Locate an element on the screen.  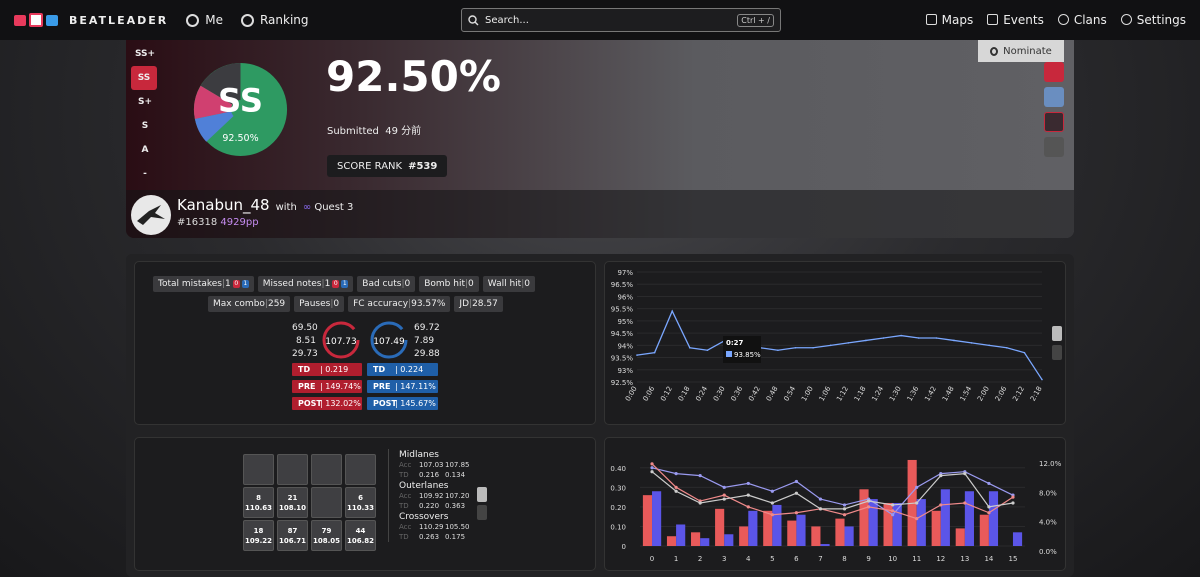
rank-item: A is located at coordinates (145, 150).